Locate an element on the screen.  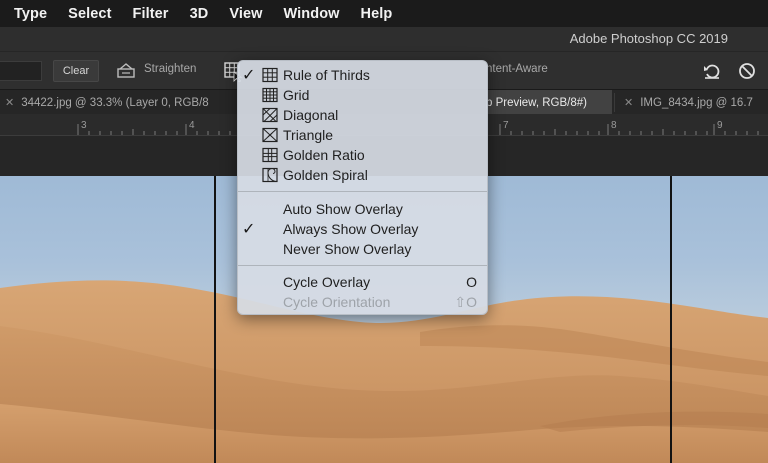
menu-item-label: Golden Spiral is located at coordinates (325, 175).